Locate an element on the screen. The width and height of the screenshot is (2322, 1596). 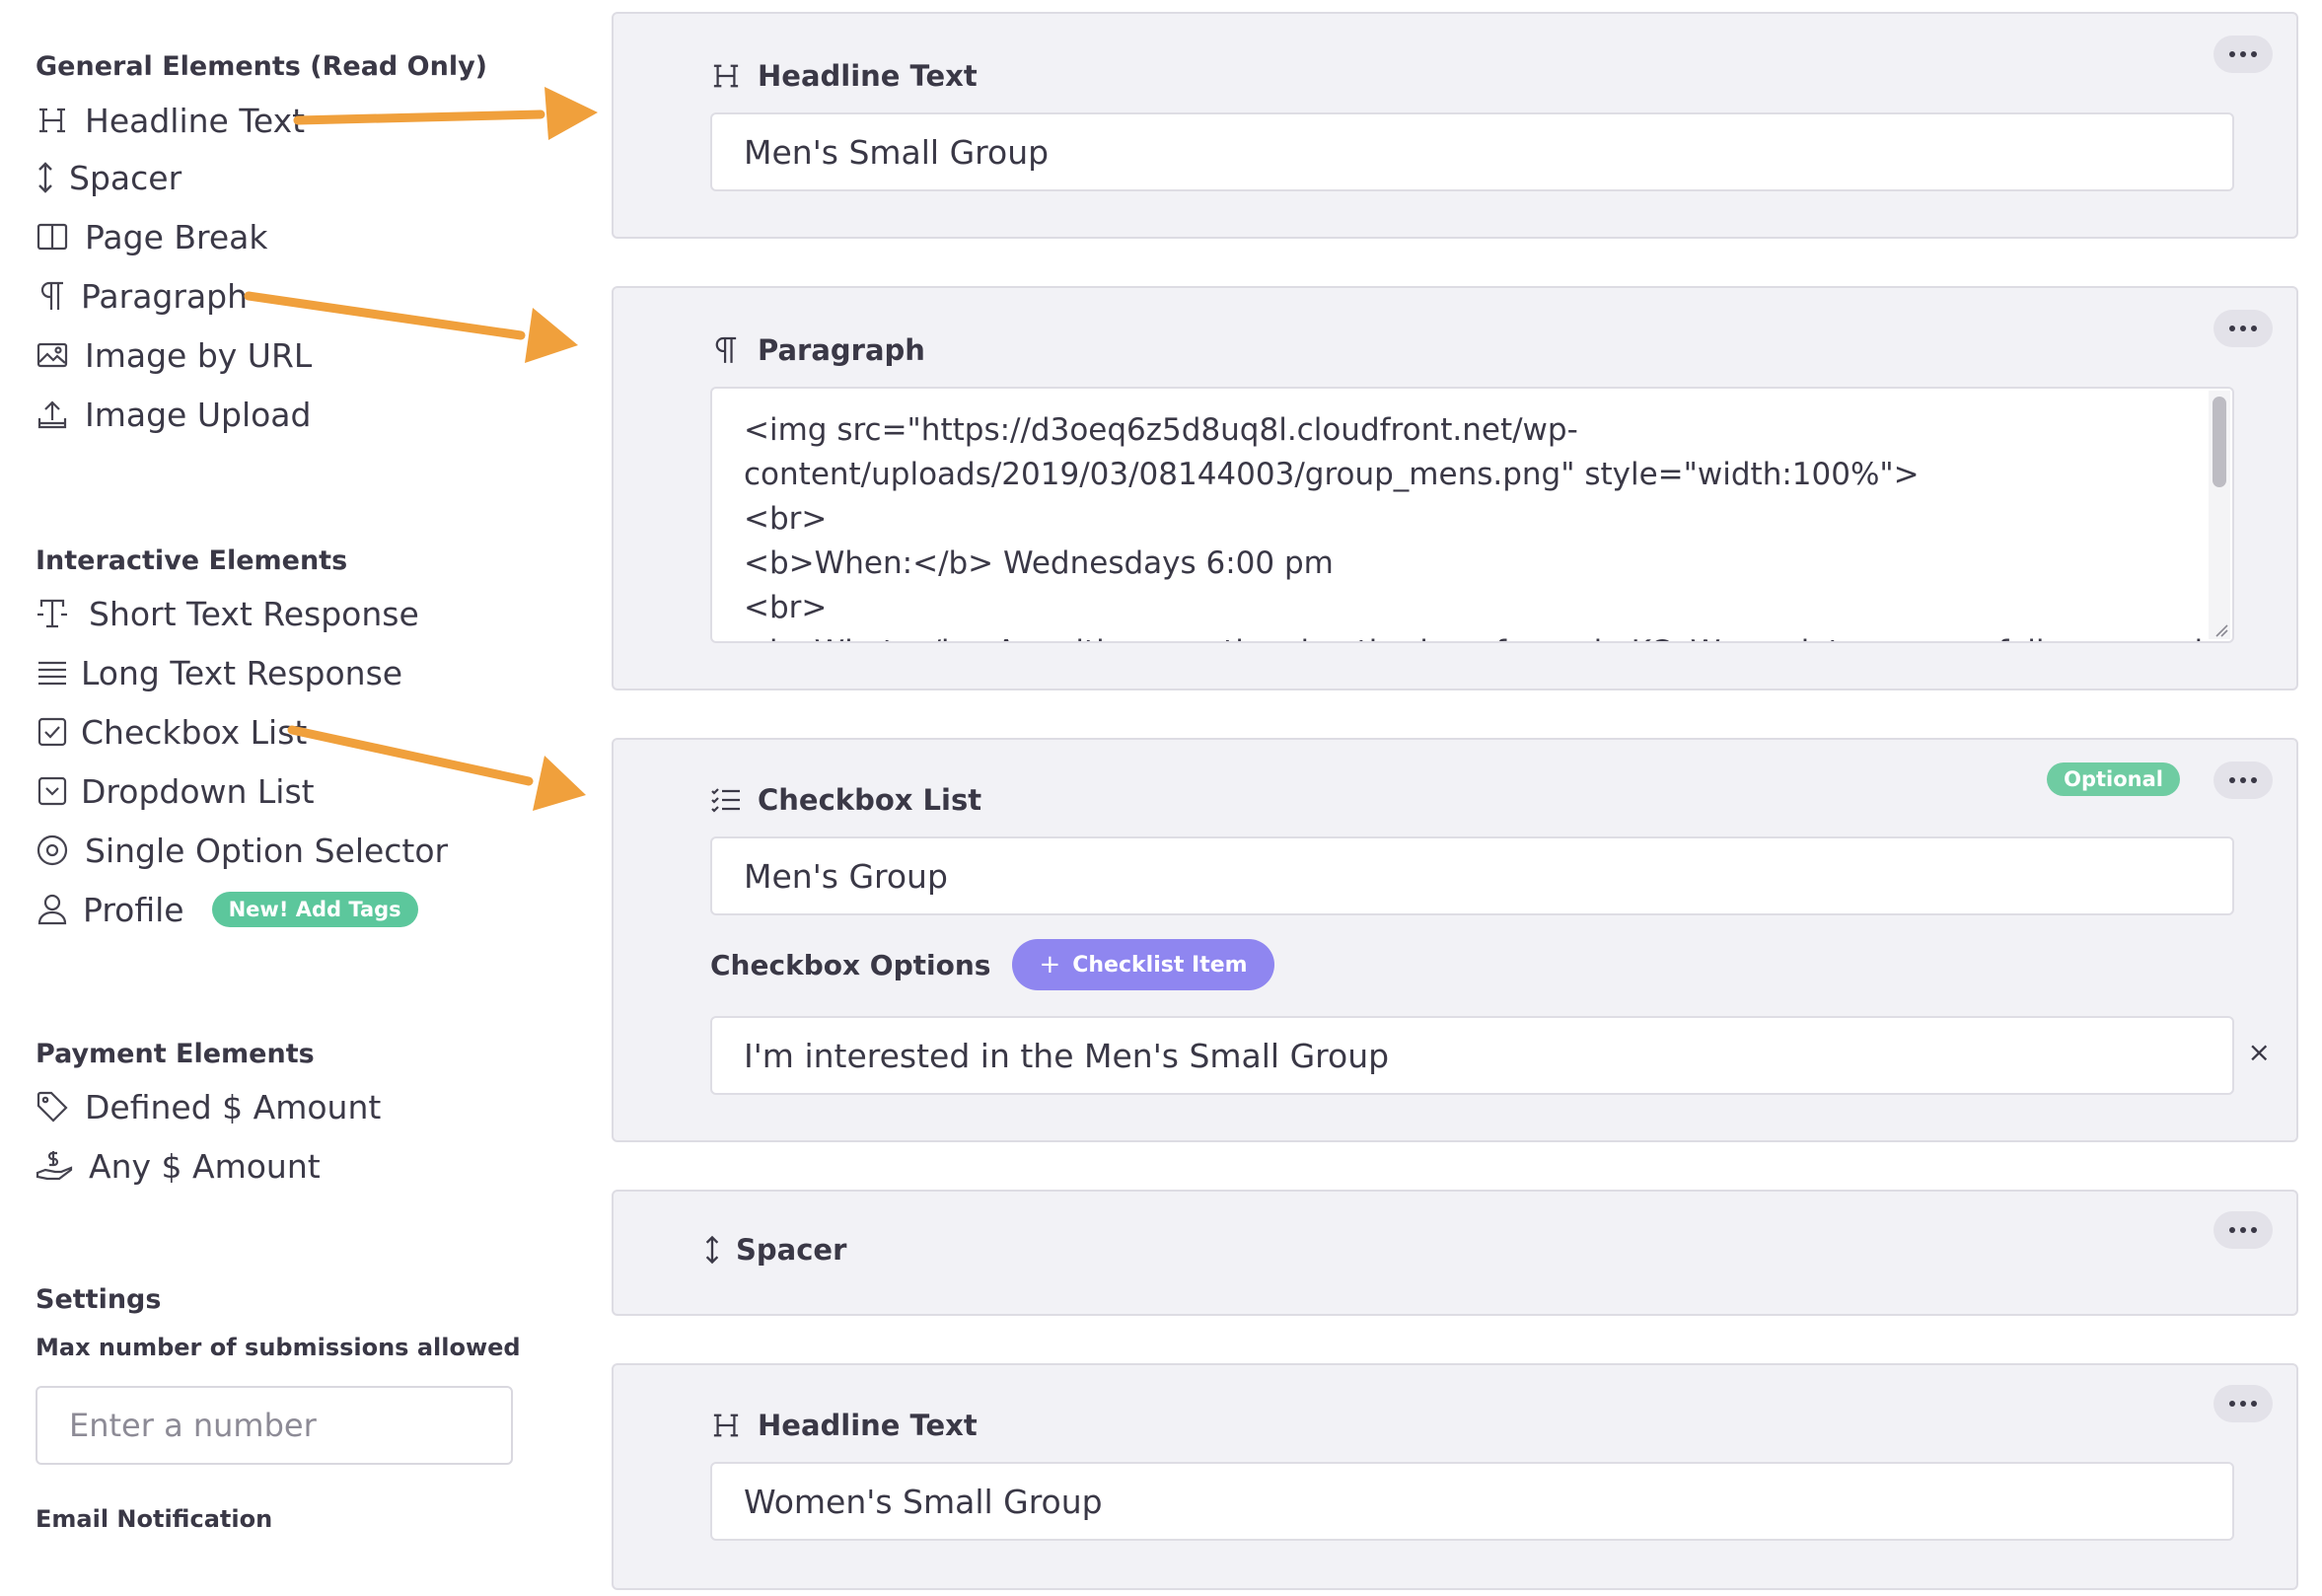
radio-icon is located at coordinates (52, 850).